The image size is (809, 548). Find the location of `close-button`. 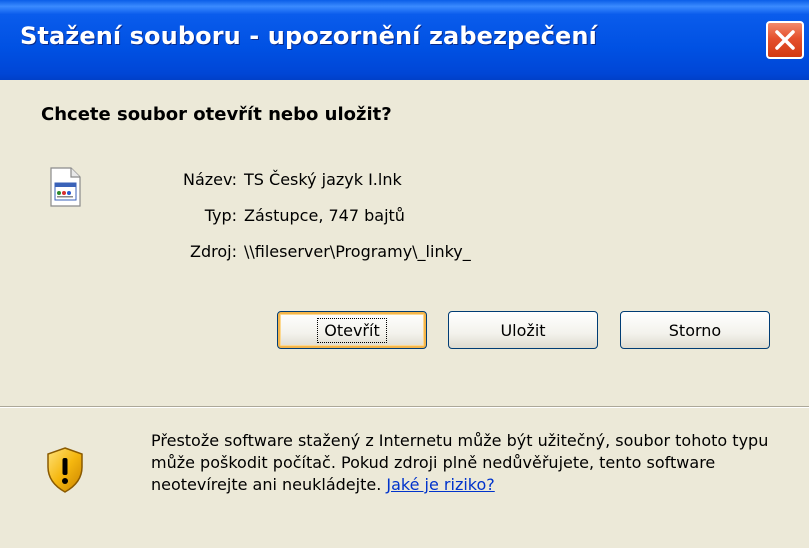

close-button is located at coordinates (785, 40).